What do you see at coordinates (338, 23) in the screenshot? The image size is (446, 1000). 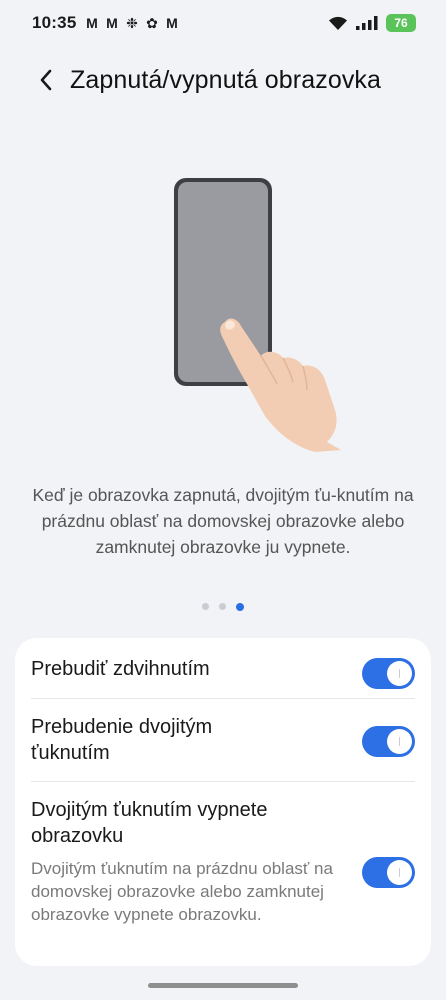 I see `wifi-icon` at bounding box center [338, 23].